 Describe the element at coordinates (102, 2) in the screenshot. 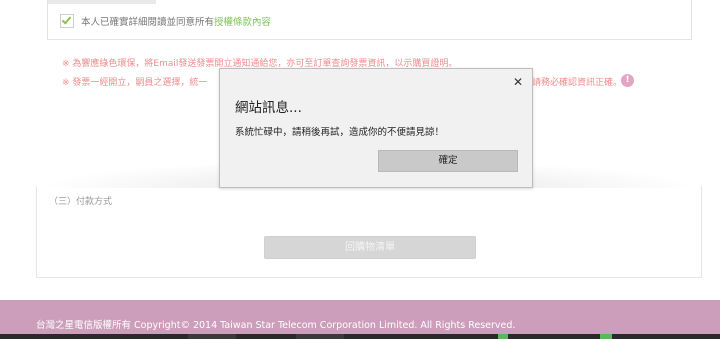

I see `tab-stub` at that location.